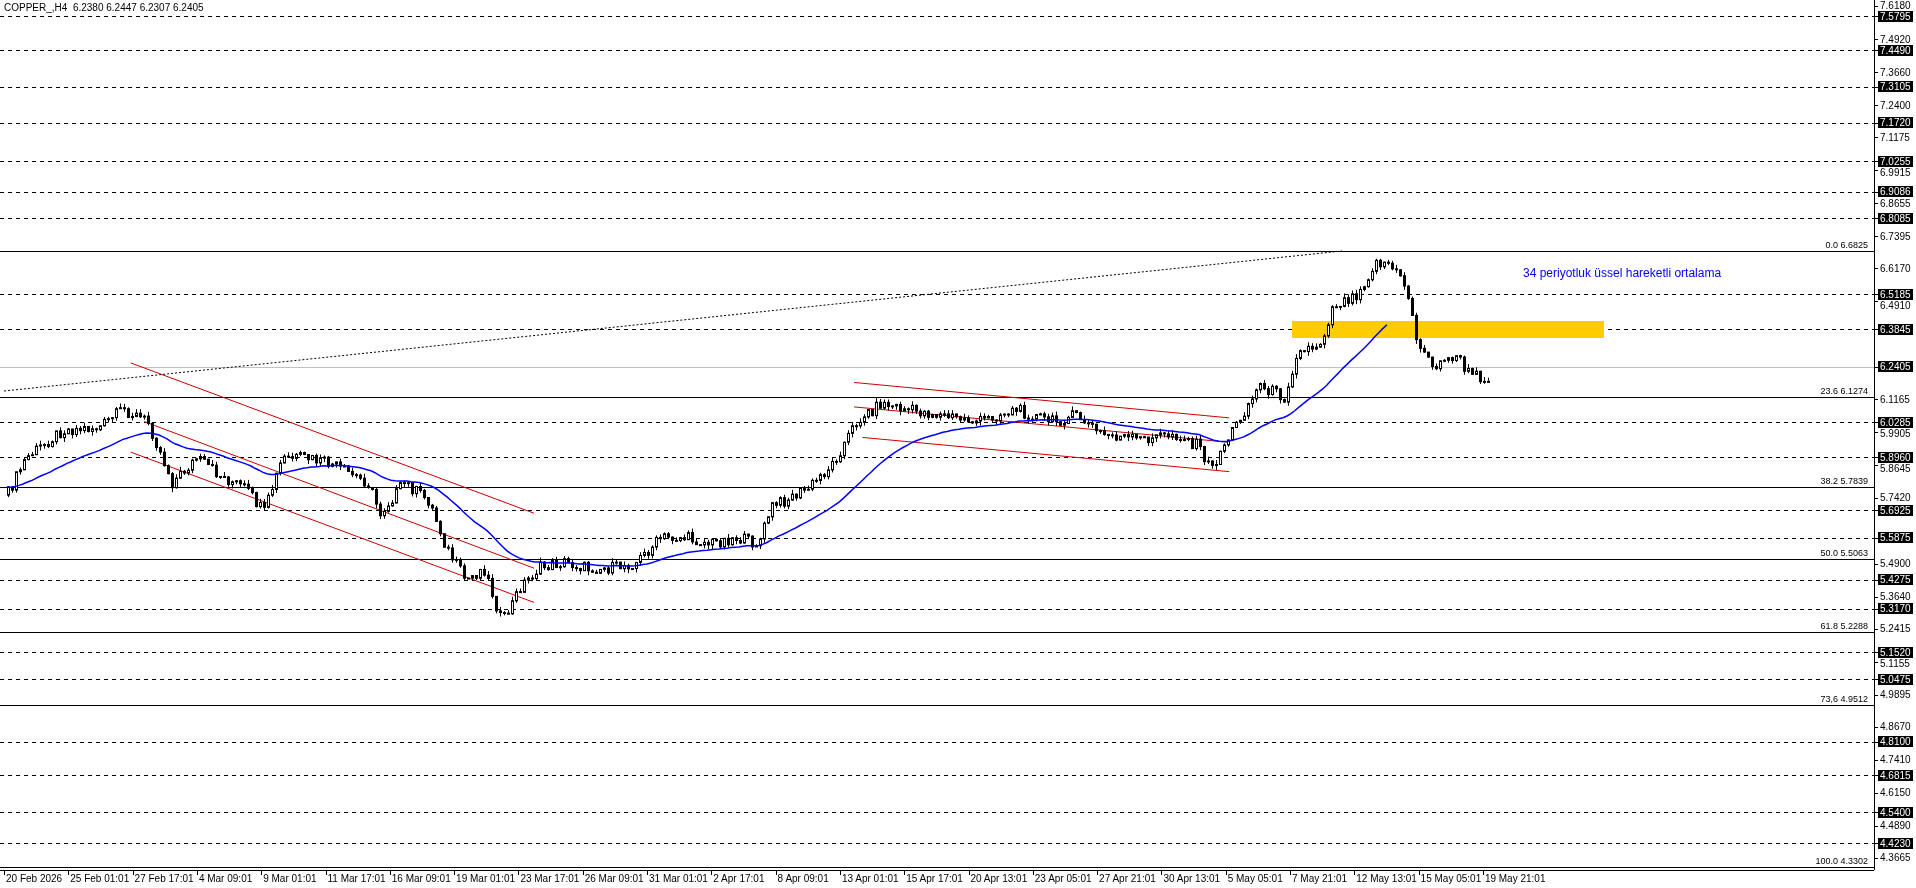 This screenshot has height=888, width=1916. Describe the element at coordinates (1895, 105) in the screenshot. I see `price-label: 7.2400` at that location.